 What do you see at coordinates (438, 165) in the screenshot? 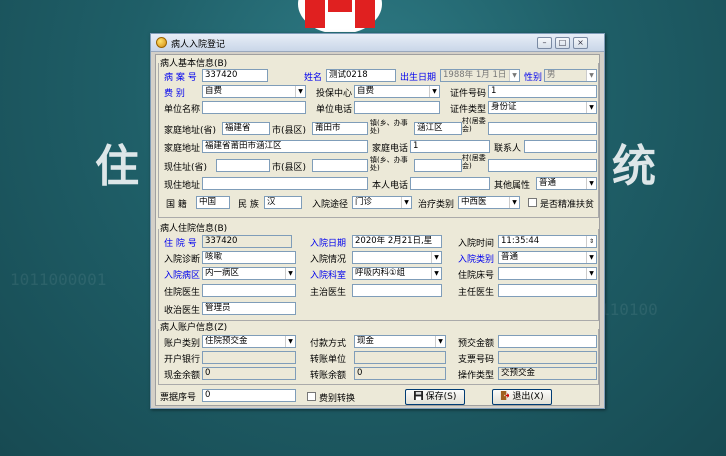
I see `cur-town-input` at bounding box center [438, 165].